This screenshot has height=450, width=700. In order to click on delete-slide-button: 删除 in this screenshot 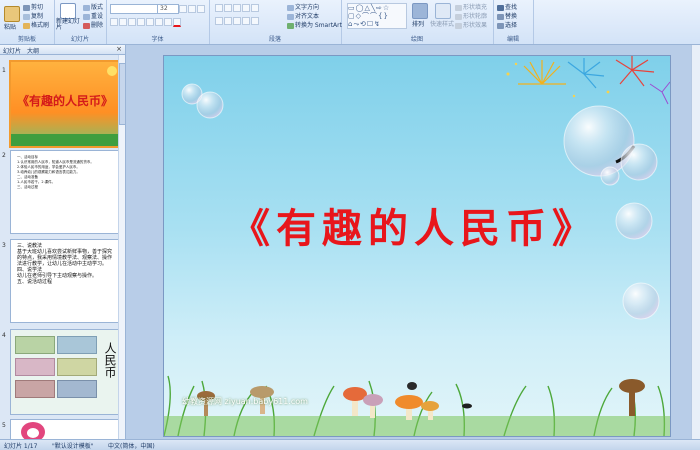, I will do `click(93, 24)`.